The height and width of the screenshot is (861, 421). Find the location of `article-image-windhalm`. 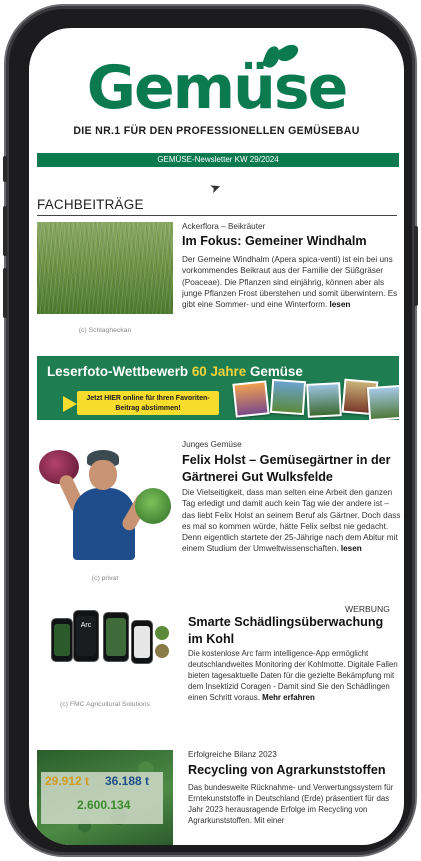

article-image-windhalm is located at coordinates (105, 268).